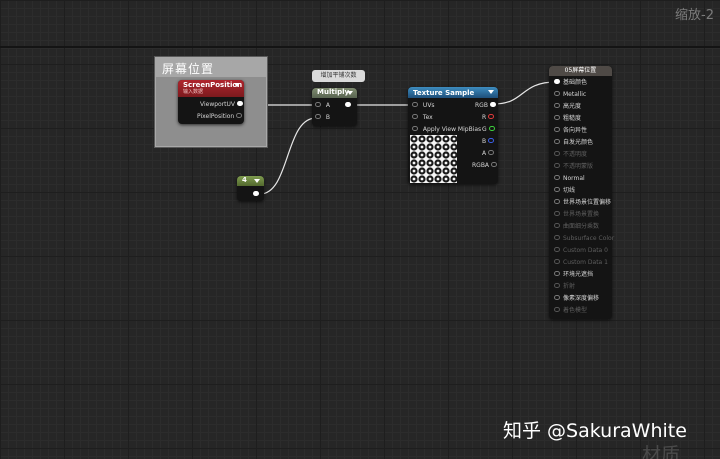 This screenshot has height=459, width=720. Describe the element at coordinates (572, 118) in the screenshot. I see `pin-label: 粗糙度` at that location.